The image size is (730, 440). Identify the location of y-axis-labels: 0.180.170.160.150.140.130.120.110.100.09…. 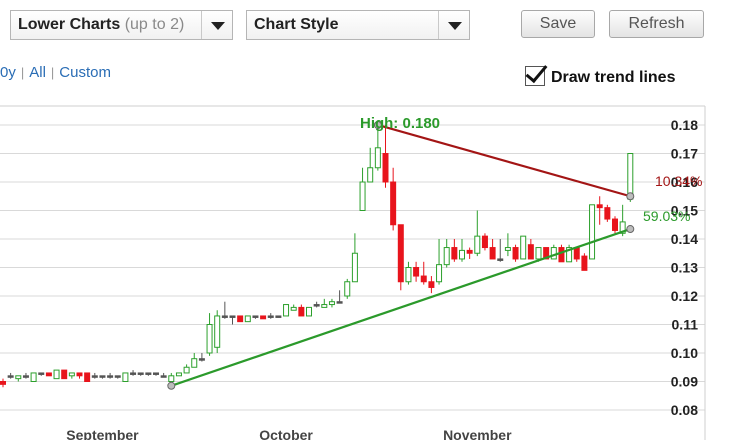
(684, 267).